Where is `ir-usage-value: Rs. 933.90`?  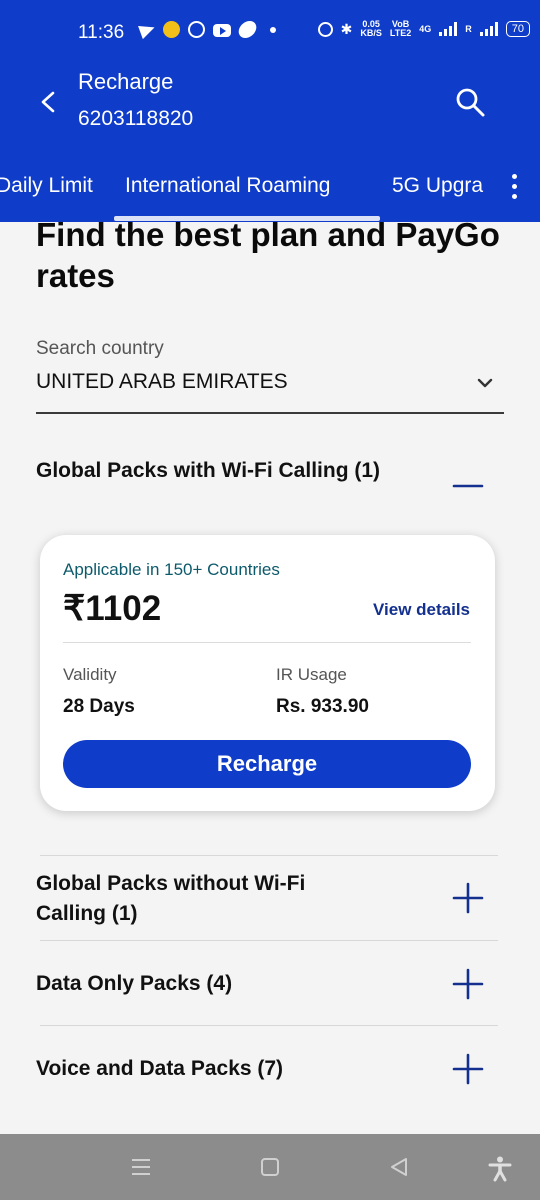
ir-usage-value: Rs. 933.90 is located at coordinates (322, 706).